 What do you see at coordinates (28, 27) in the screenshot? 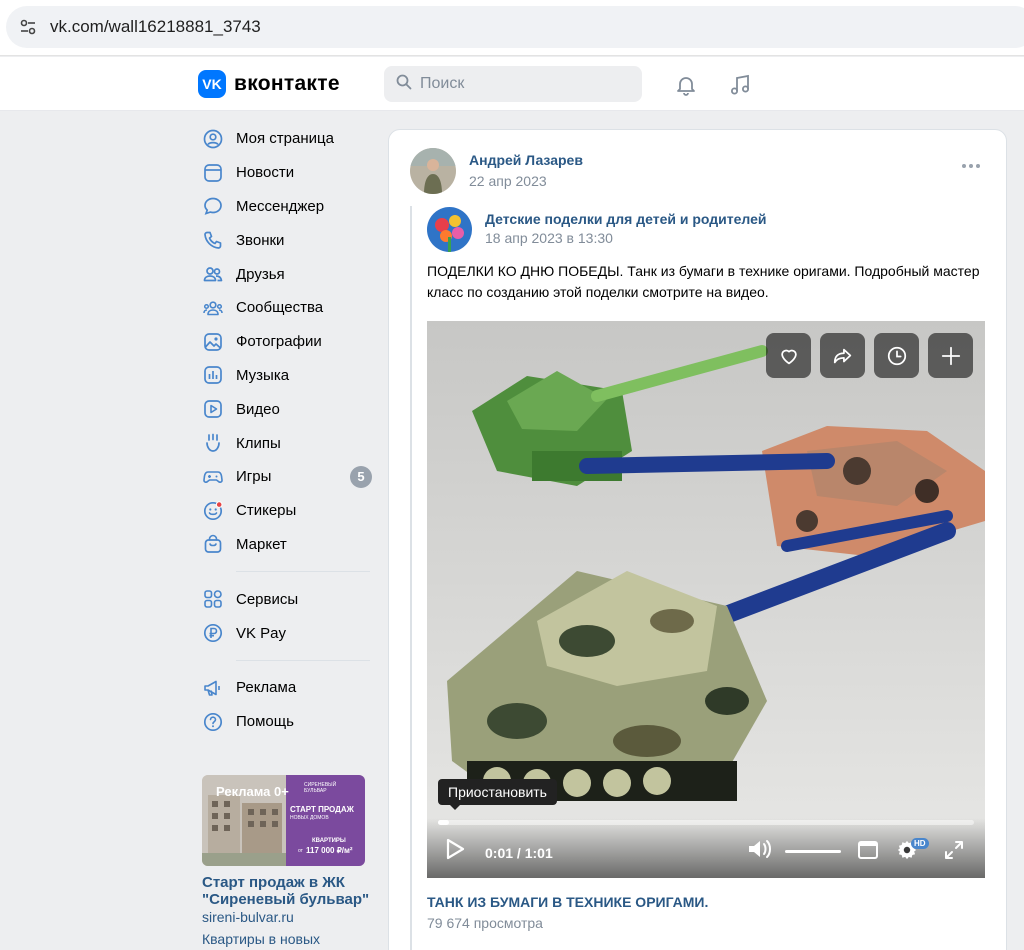
I see `site-settings-icon` at bounding box center [28, 27].